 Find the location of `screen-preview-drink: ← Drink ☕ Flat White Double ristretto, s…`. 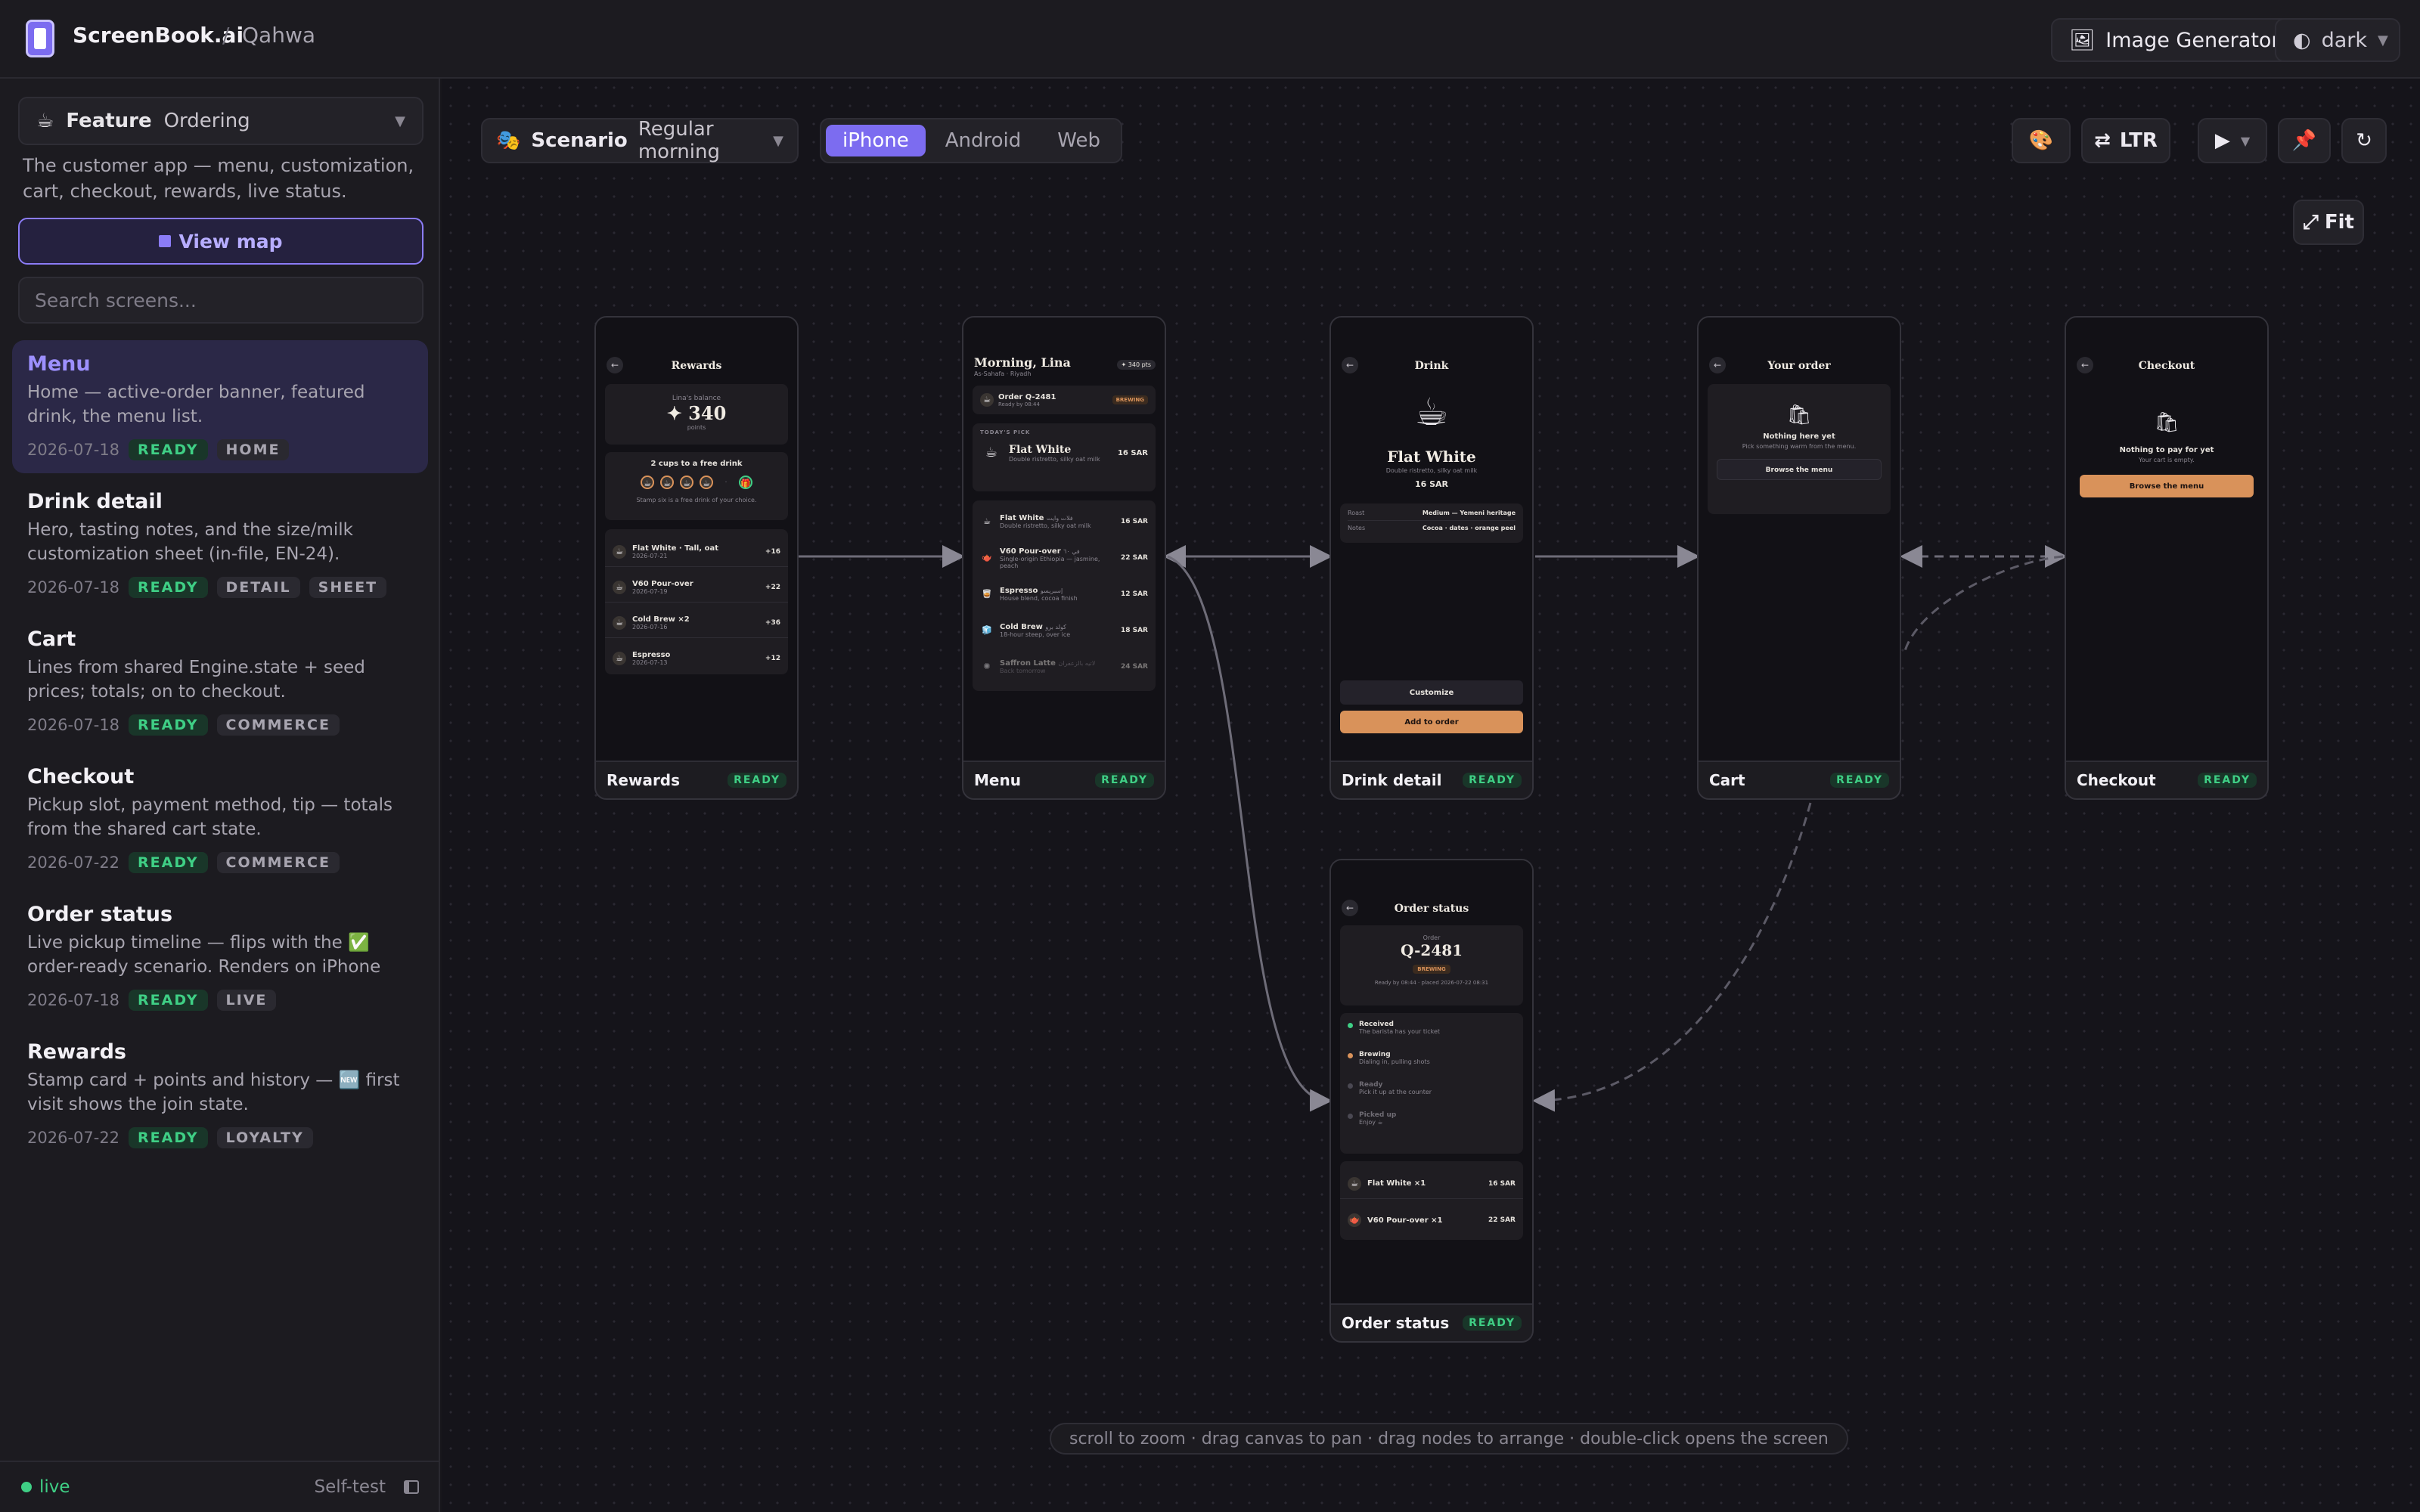

screen-preview-drink: ← Drink ☕ Flat White Double ristretto, s… is located at coordinates (1431, 539).